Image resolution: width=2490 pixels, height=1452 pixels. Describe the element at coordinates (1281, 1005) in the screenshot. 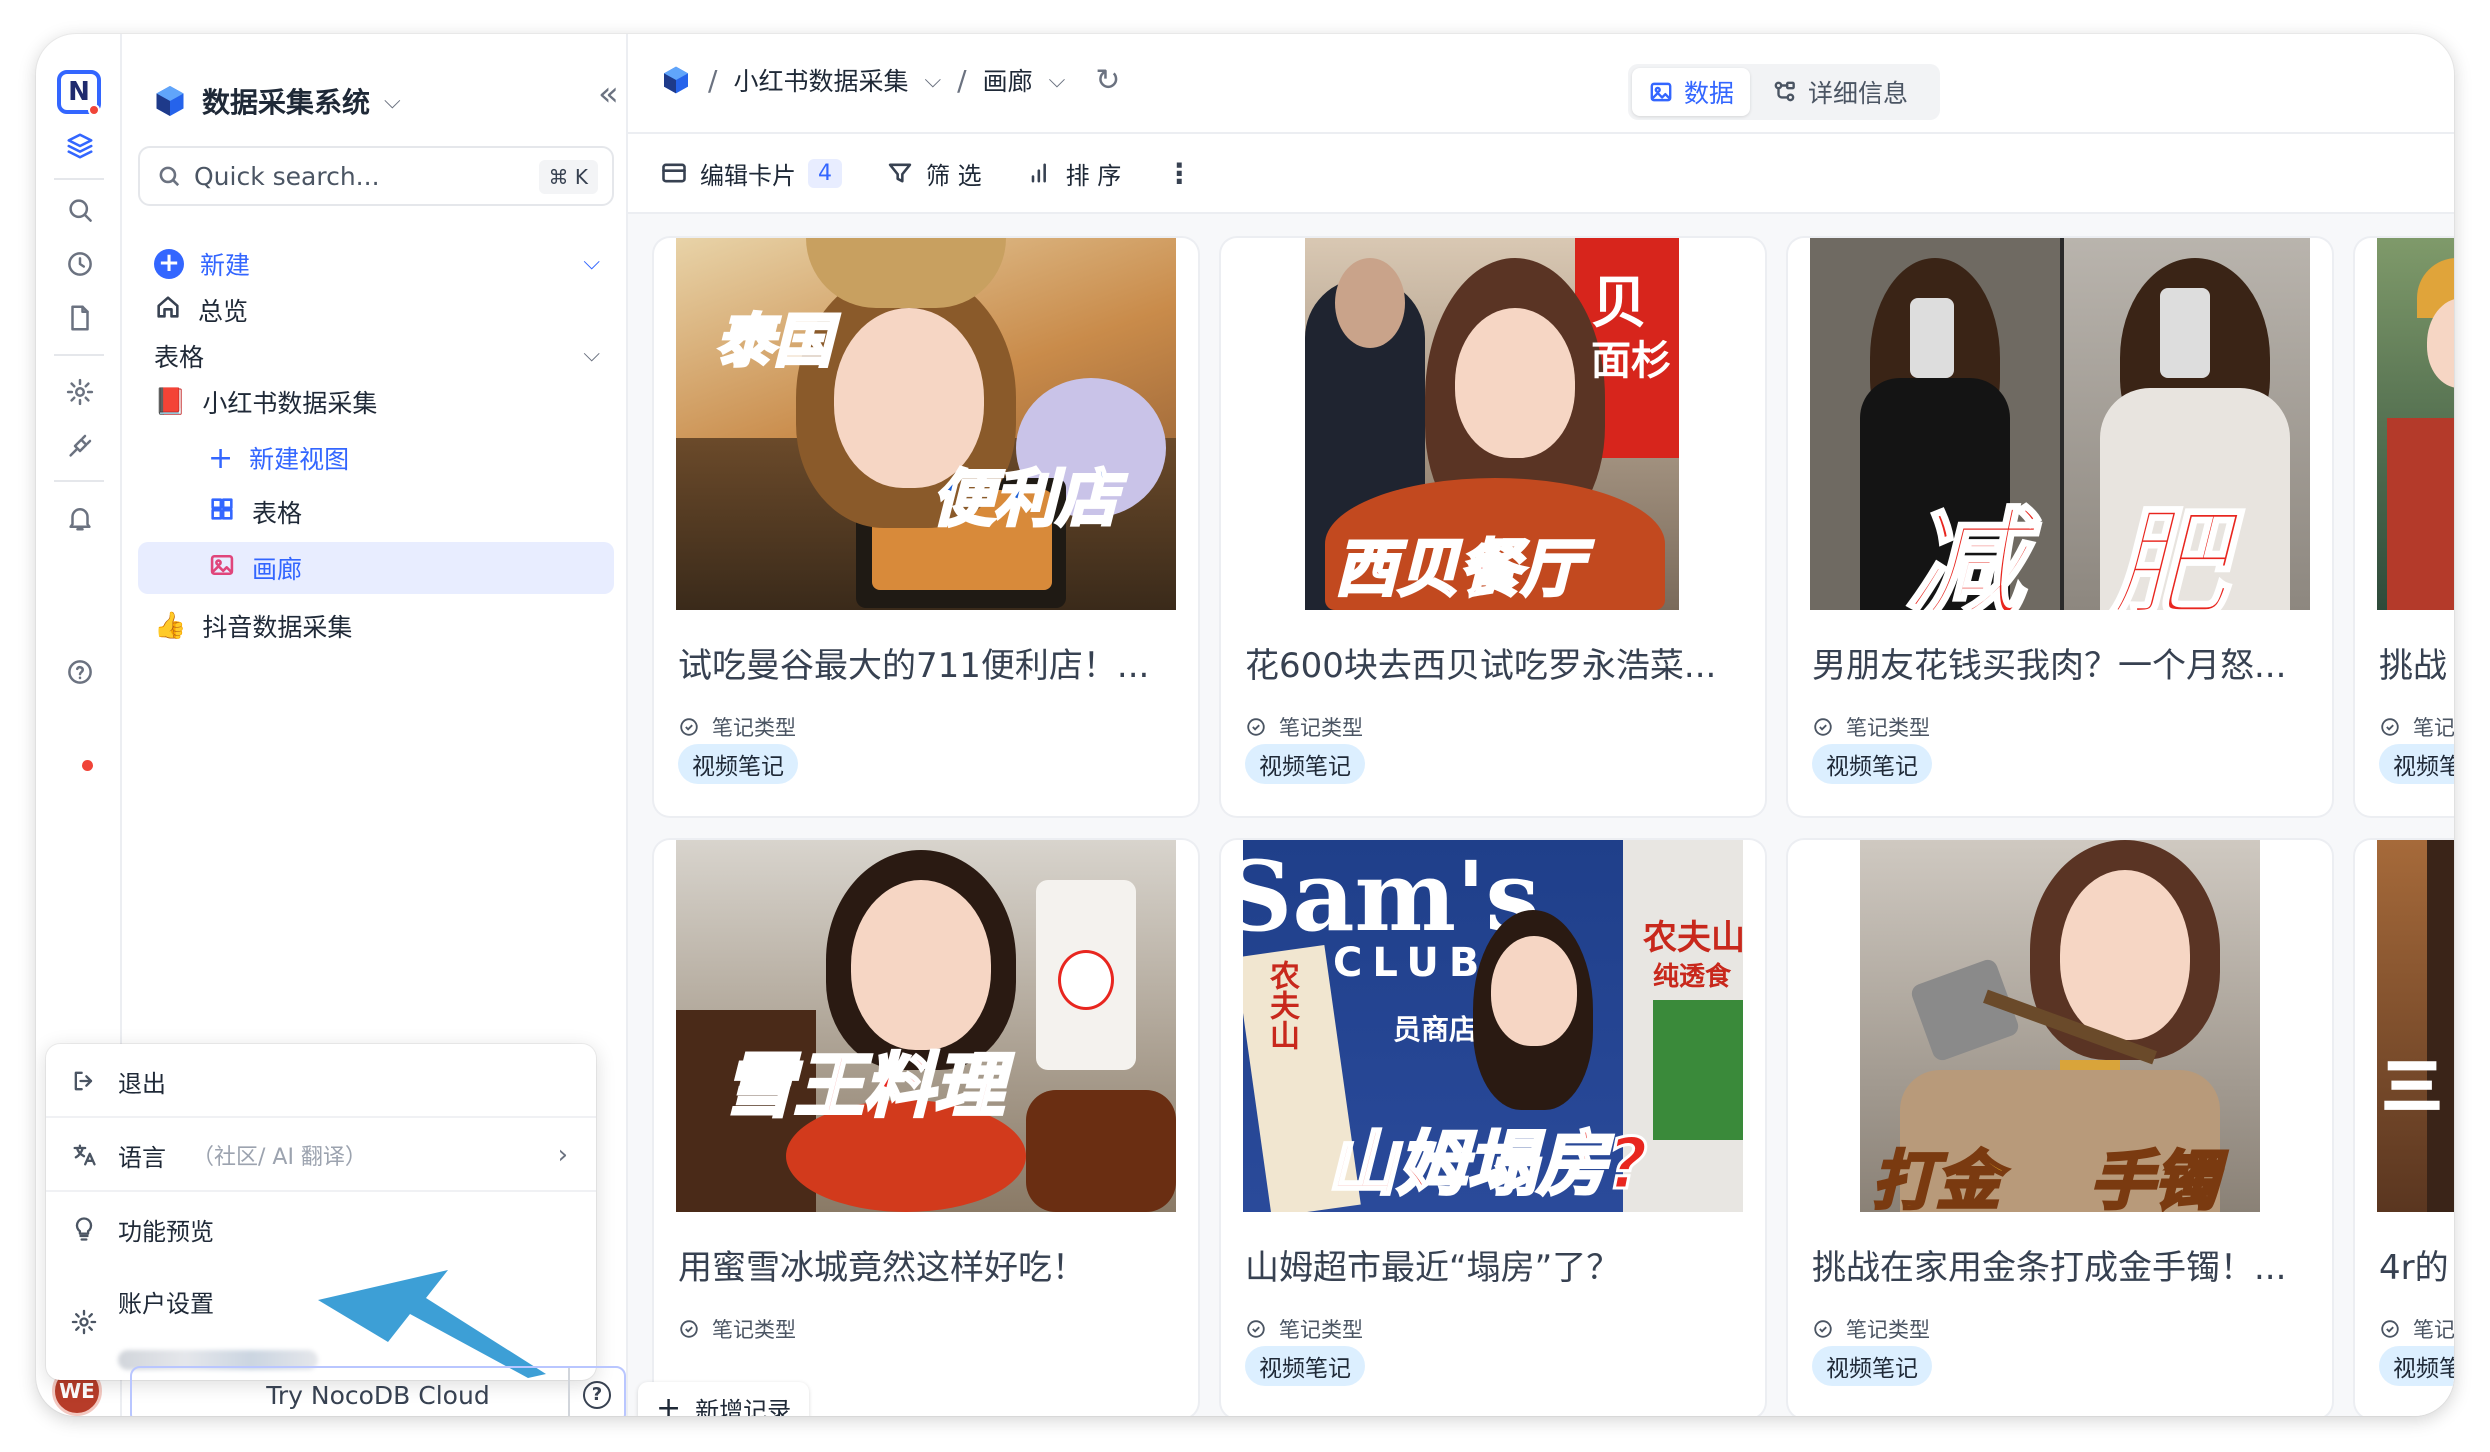

I see `thumbnail-overlay-text: 农夫山` at that location.